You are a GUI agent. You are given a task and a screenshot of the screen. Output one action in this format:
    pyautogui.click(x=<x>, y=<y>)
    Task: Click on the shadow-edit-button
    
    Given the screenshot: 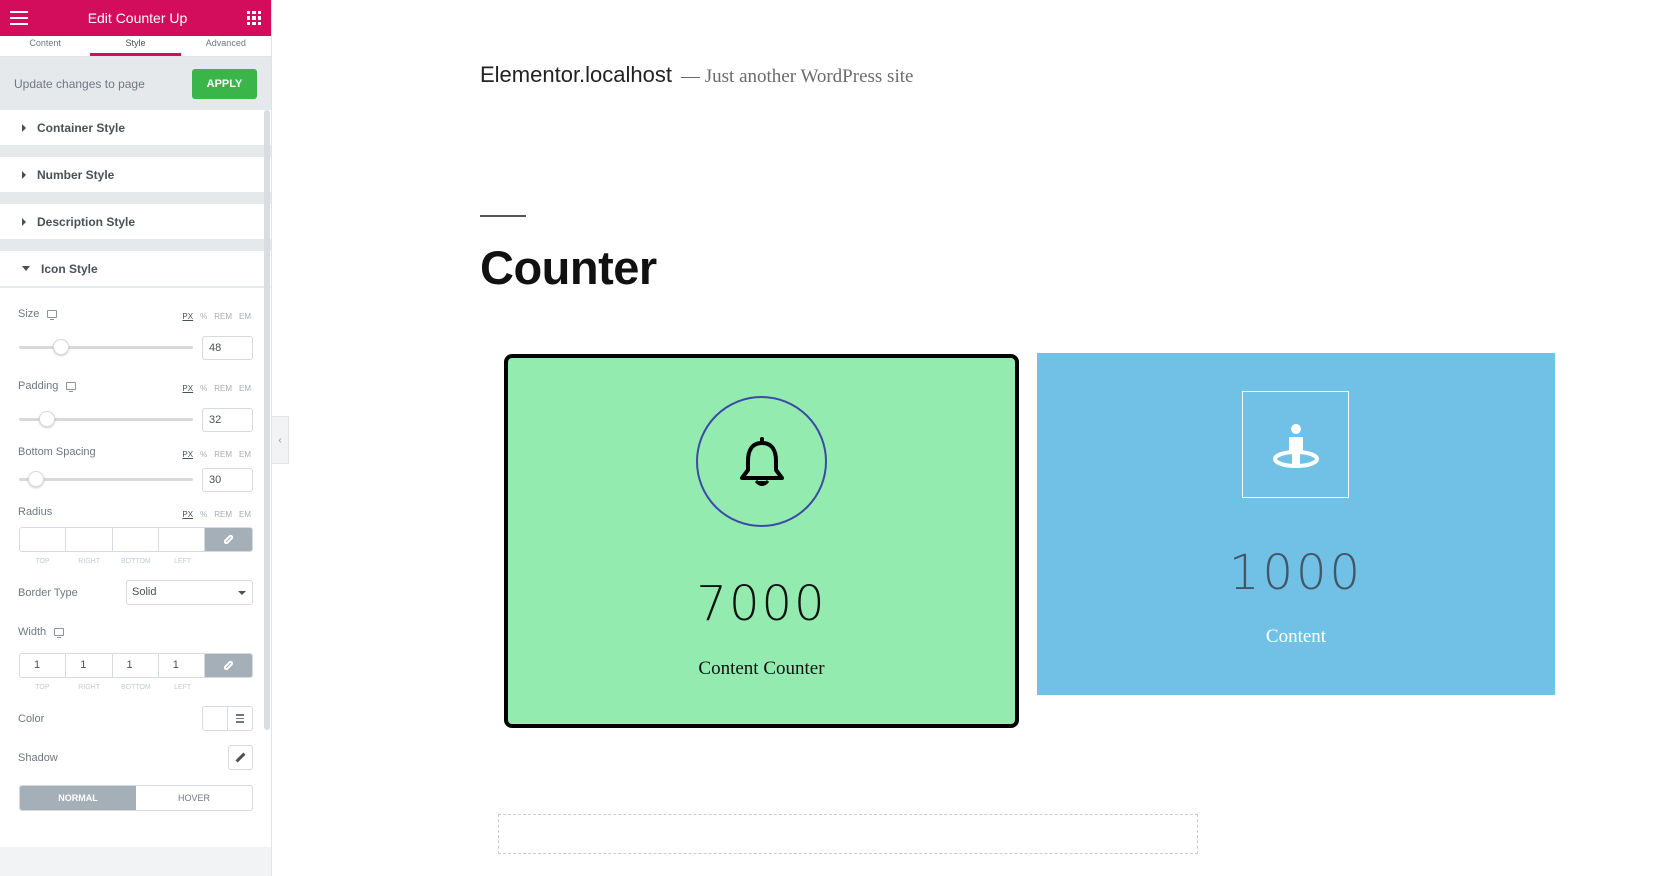 What is the action you would take?
    pyautogui.click(x=240, y=757)
    